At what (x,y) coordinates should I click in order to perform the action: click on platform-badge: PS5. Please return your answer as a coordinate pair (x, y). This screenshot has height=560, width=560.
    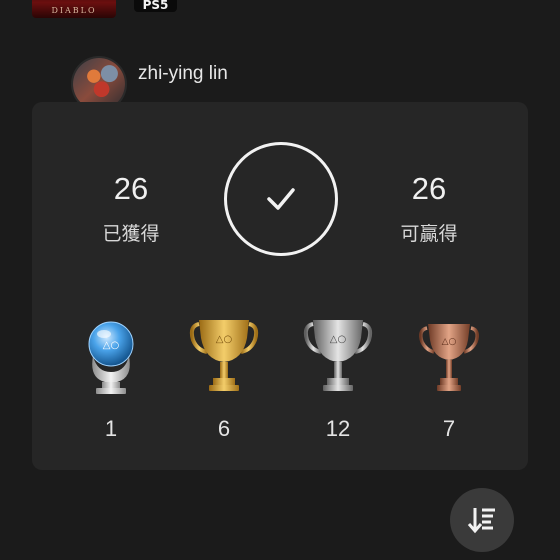
    Looking at the image, I should click on (155, 6).